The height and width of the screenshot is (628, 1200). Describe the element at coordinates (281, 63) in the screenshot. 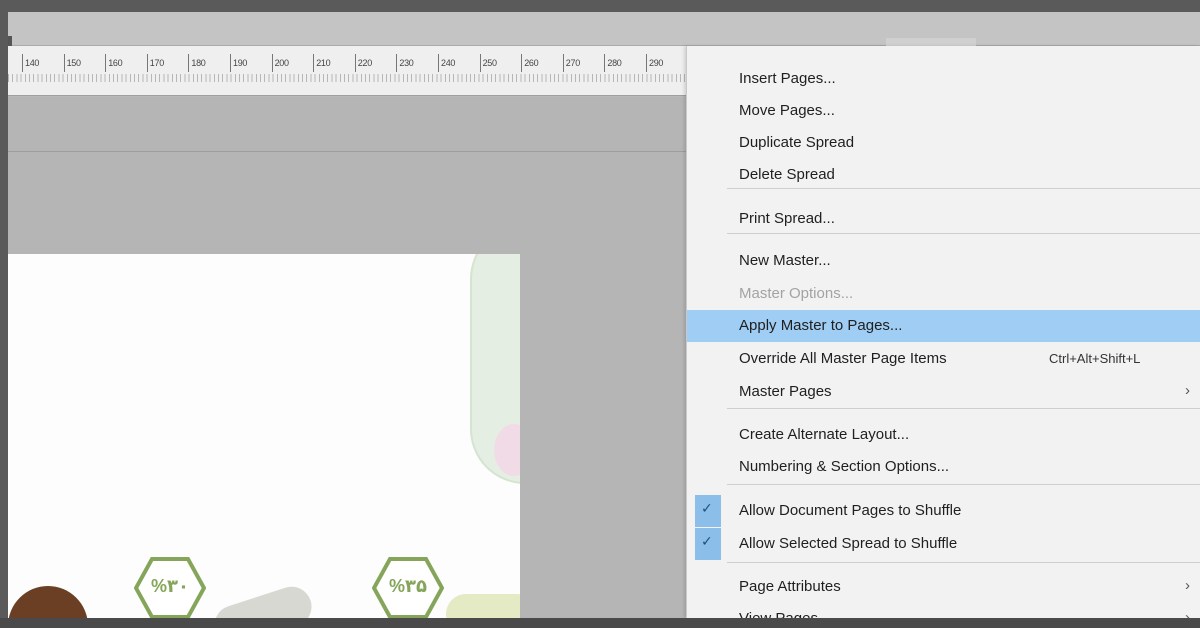

I see `ruler-tick-label: 200` at that location.